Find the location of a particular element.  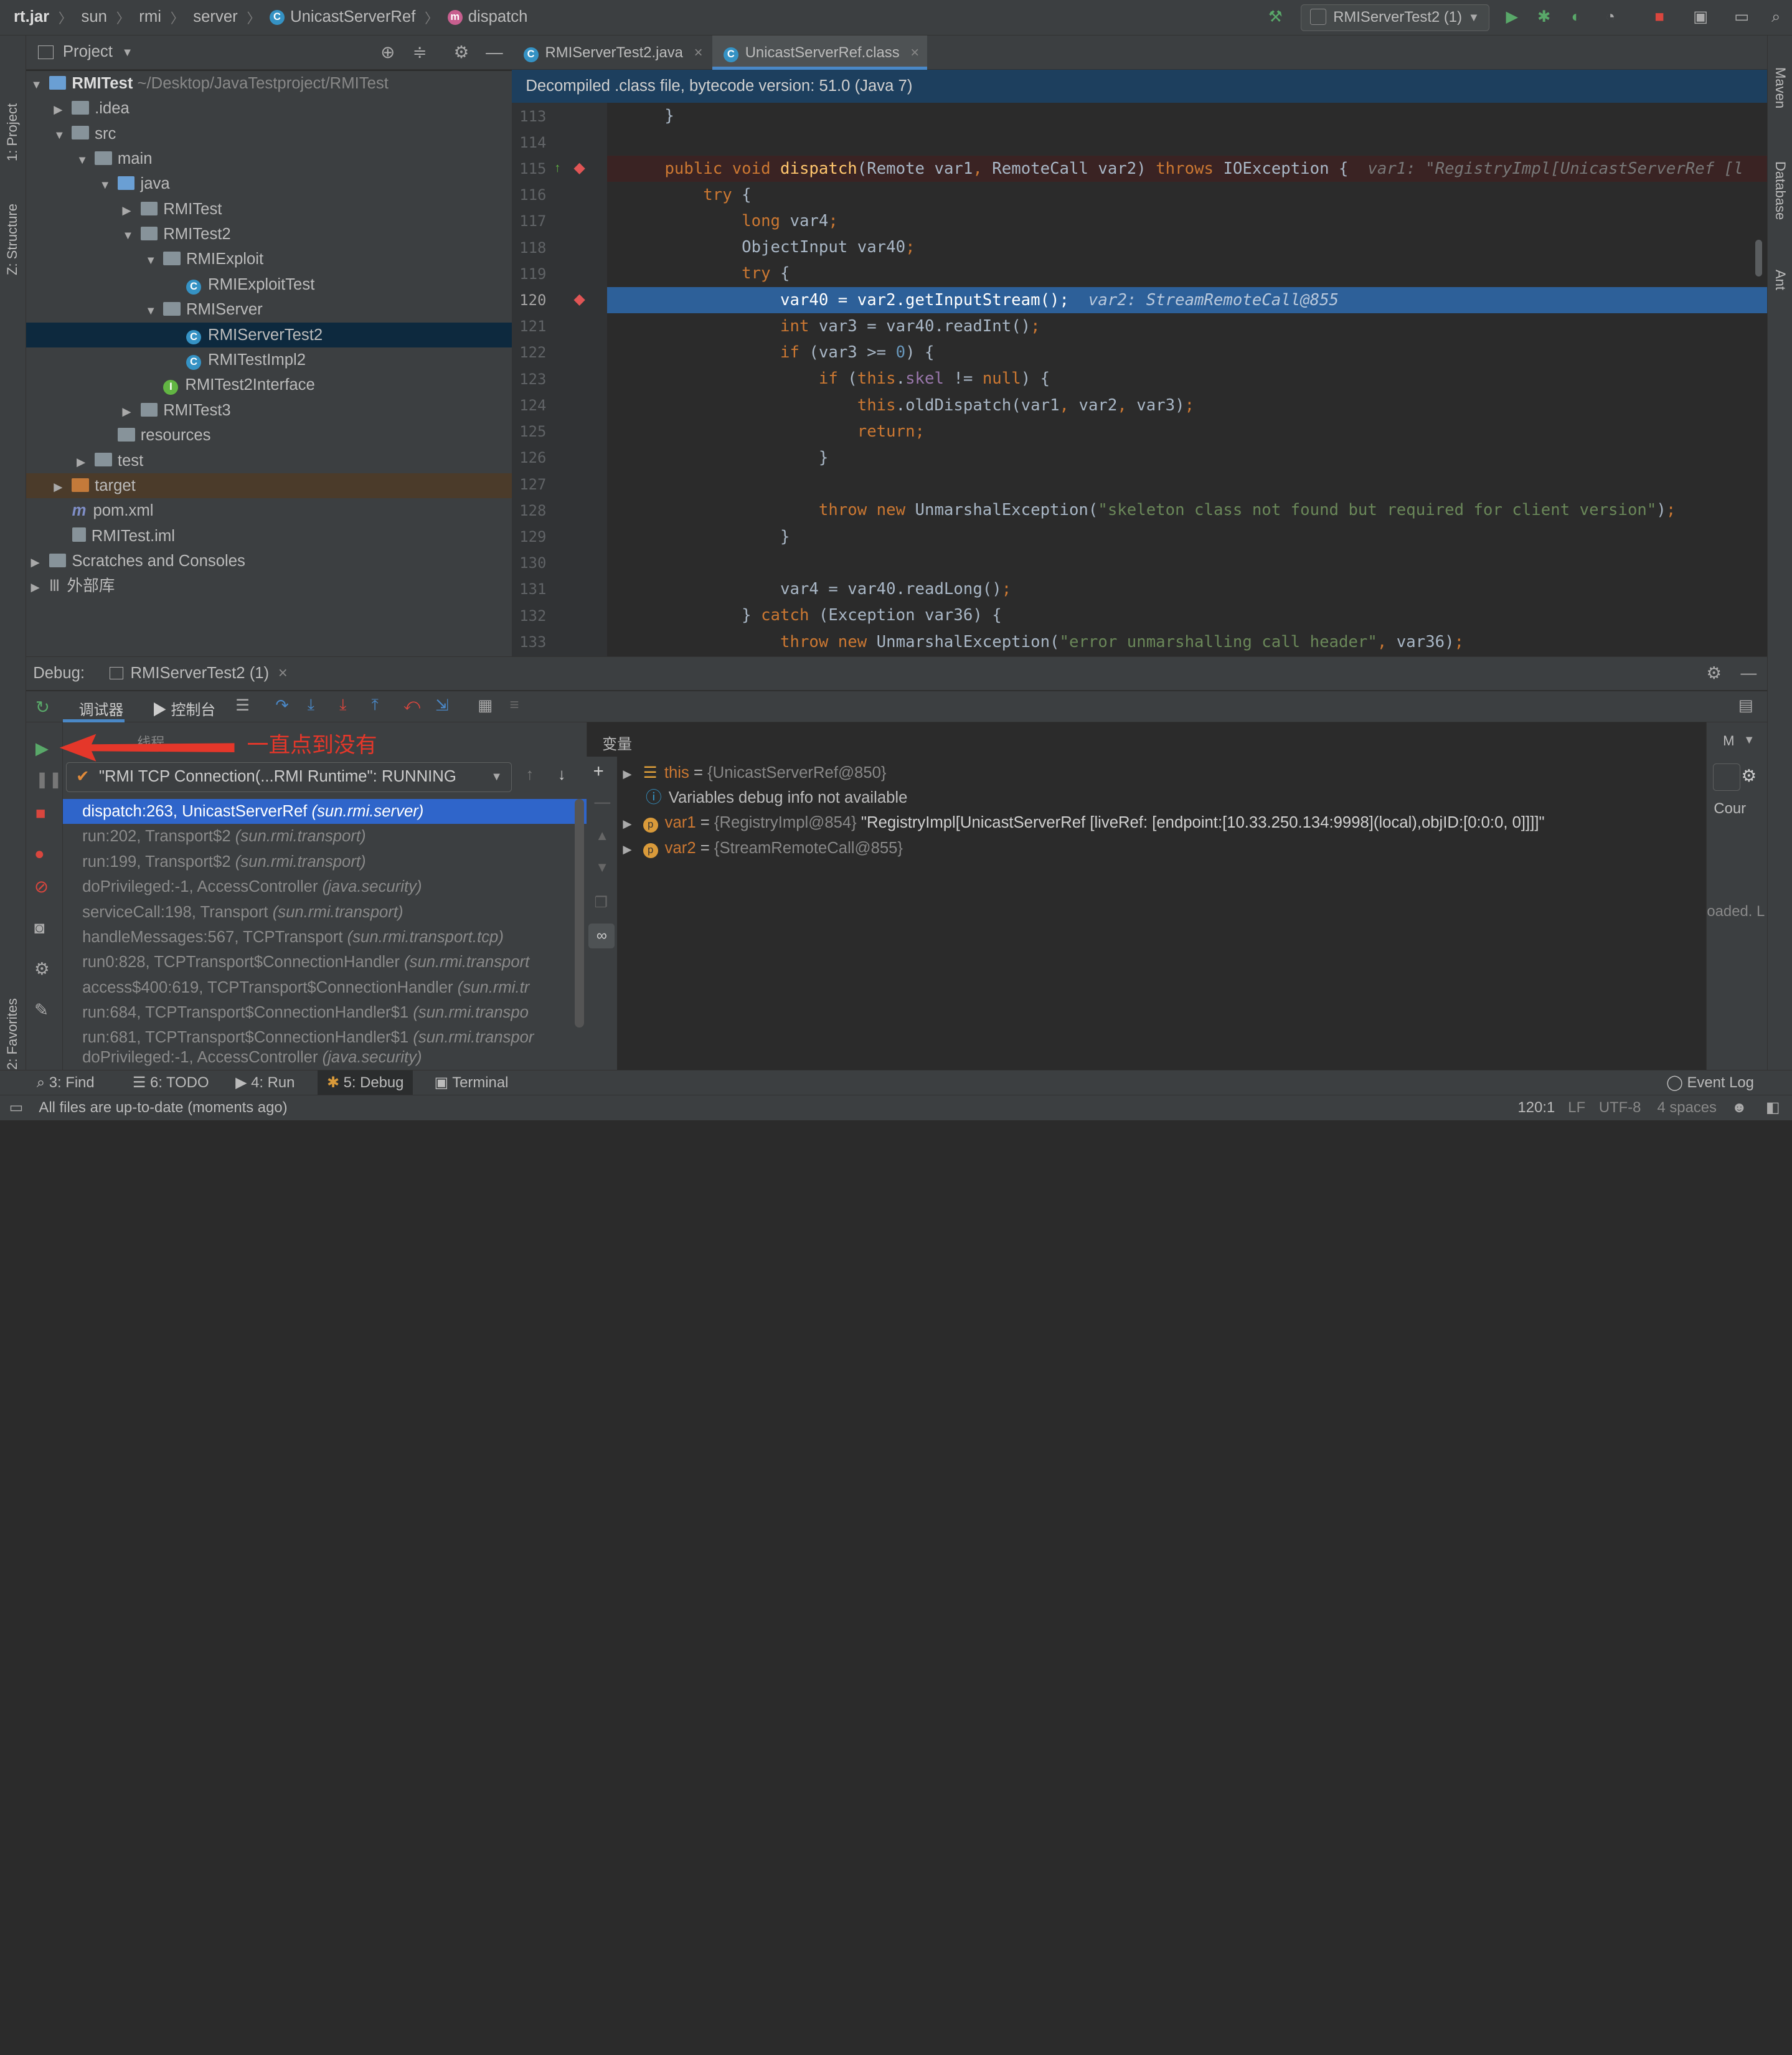

stack-frame: run:202, Transport$2 (sun.rmi.transport) is located at coordinates (325, 836).